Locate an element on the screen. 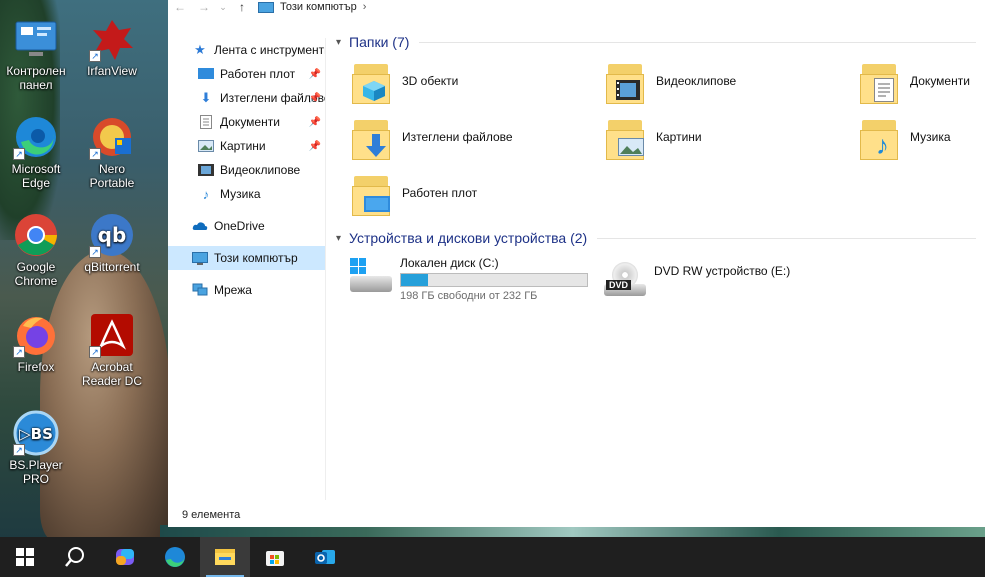 This screenshot has width=985, height=577. status-bar: 9 елемента is located at coordinates (576, 515).